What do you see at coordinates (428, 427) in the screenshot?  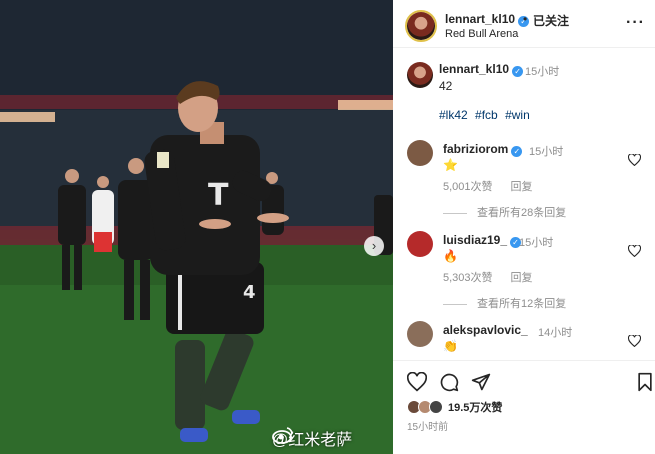 I see `post-timestamp: 15小时前` at bounding box center [428, 427].